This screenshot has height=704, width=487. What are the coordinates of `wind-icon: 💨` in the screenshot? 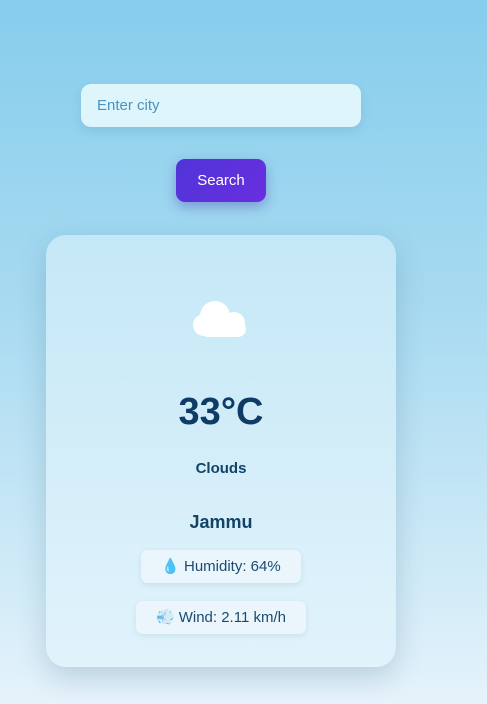 It's located at (165, 617).